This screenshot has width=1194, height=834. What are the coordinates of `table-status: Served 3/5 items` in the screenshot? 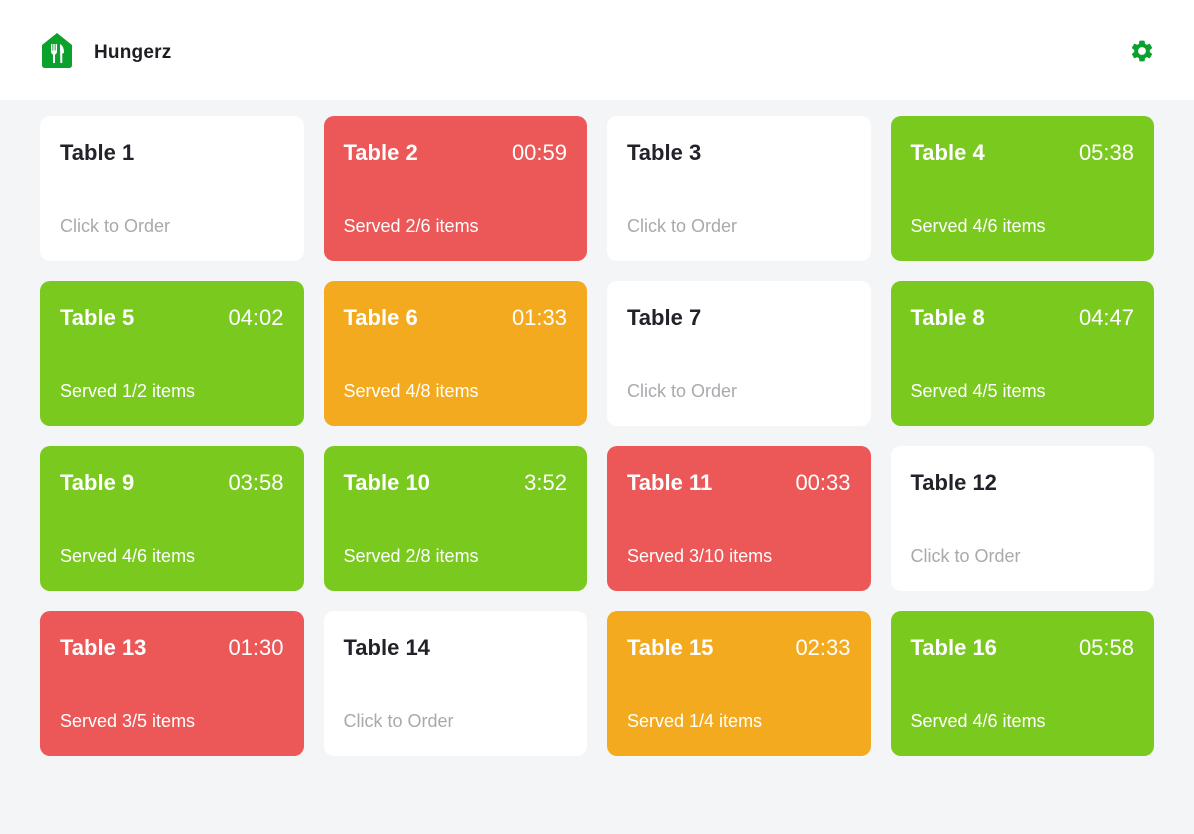 It's located at (128, 721).